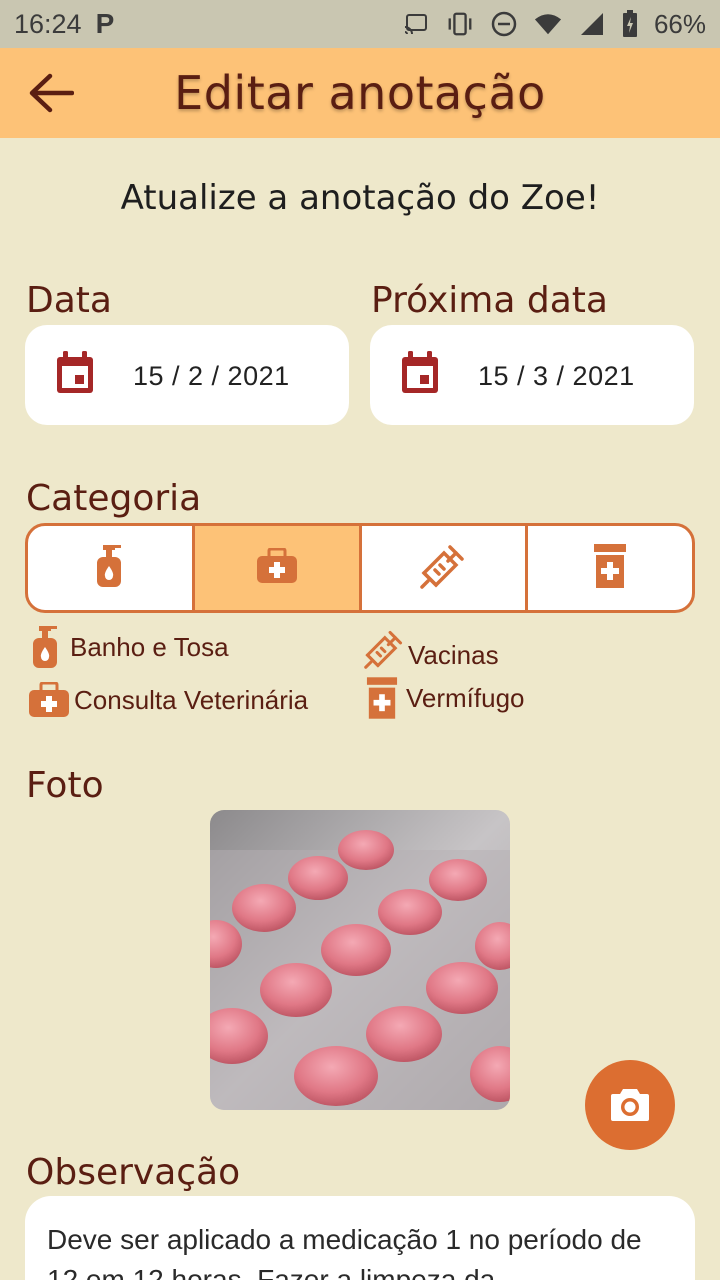  I want to click on signal-icon, so click(592, 24).